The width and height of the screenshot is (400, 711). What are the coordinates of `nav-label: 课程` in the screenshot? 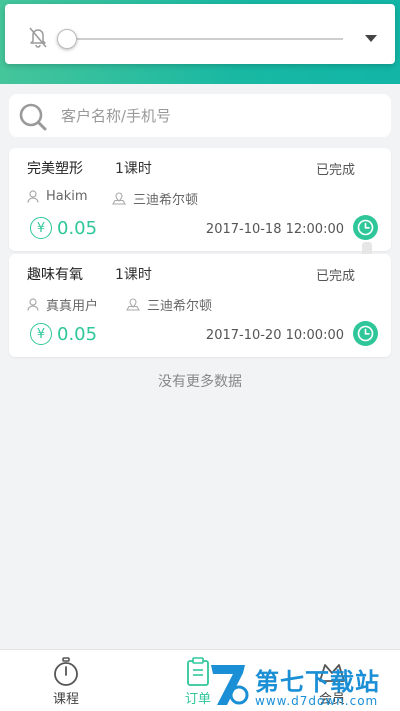 It's located at (65, 699).